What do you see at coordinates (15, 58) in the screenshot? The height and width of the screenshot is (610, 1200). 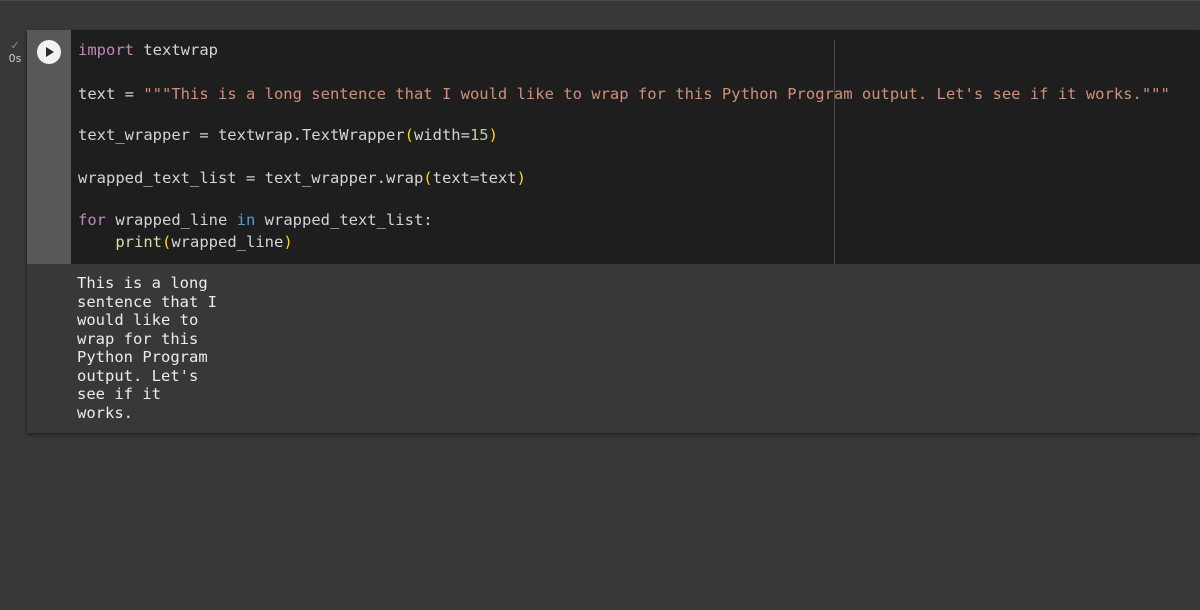 I see `execution-time: 0s` at bounding box center [15, 58].